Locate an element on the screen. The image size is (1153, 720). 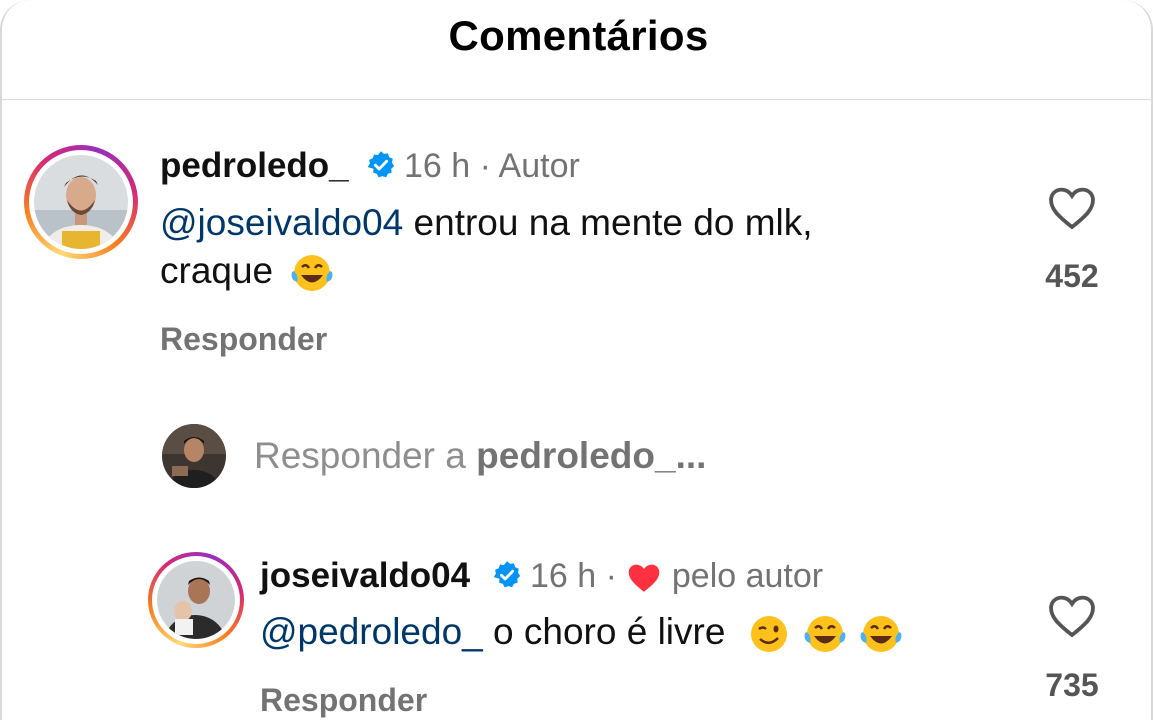
winking-face-icon is located at coordinates (768, 634).